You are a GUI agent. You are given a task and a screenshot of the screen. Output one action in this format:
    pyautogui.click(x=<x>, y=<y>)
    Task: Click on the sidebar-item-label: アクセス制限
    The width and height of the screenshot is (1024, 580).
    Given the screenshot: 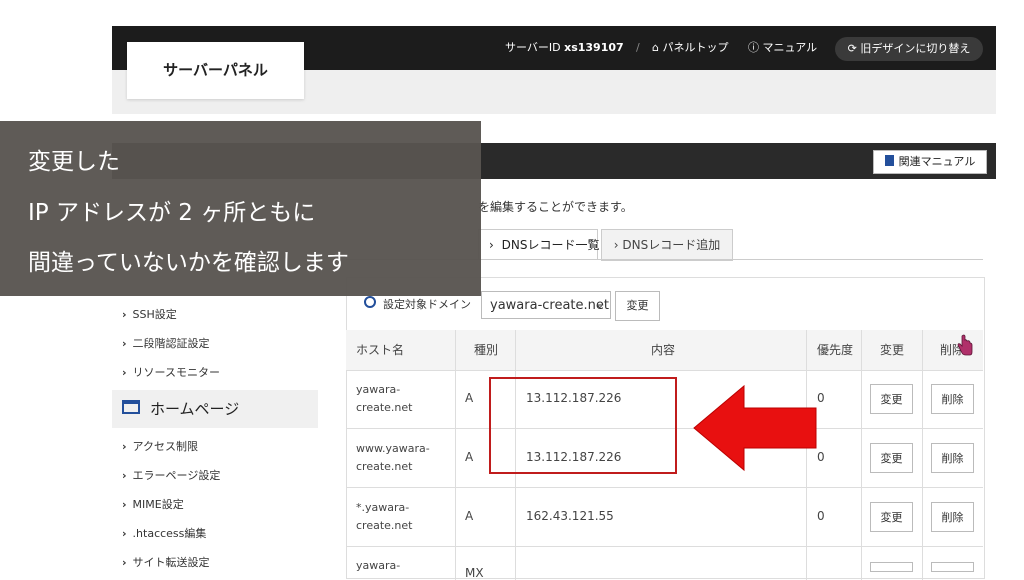 What is the action you would take?
    pyautogui.click(x=165, y=446)
    